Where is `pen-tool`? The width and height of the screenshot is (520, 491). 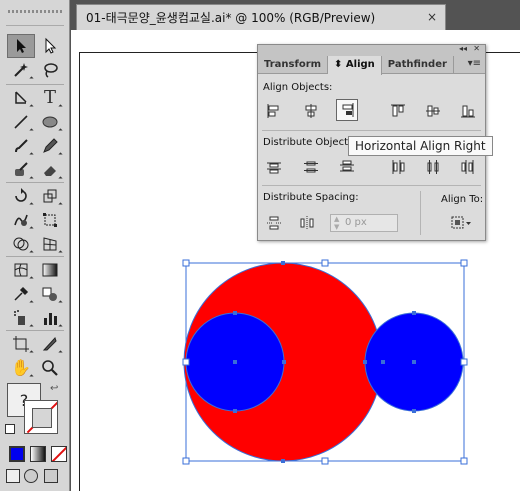
pen-tool is located at coordinates (21, 98).